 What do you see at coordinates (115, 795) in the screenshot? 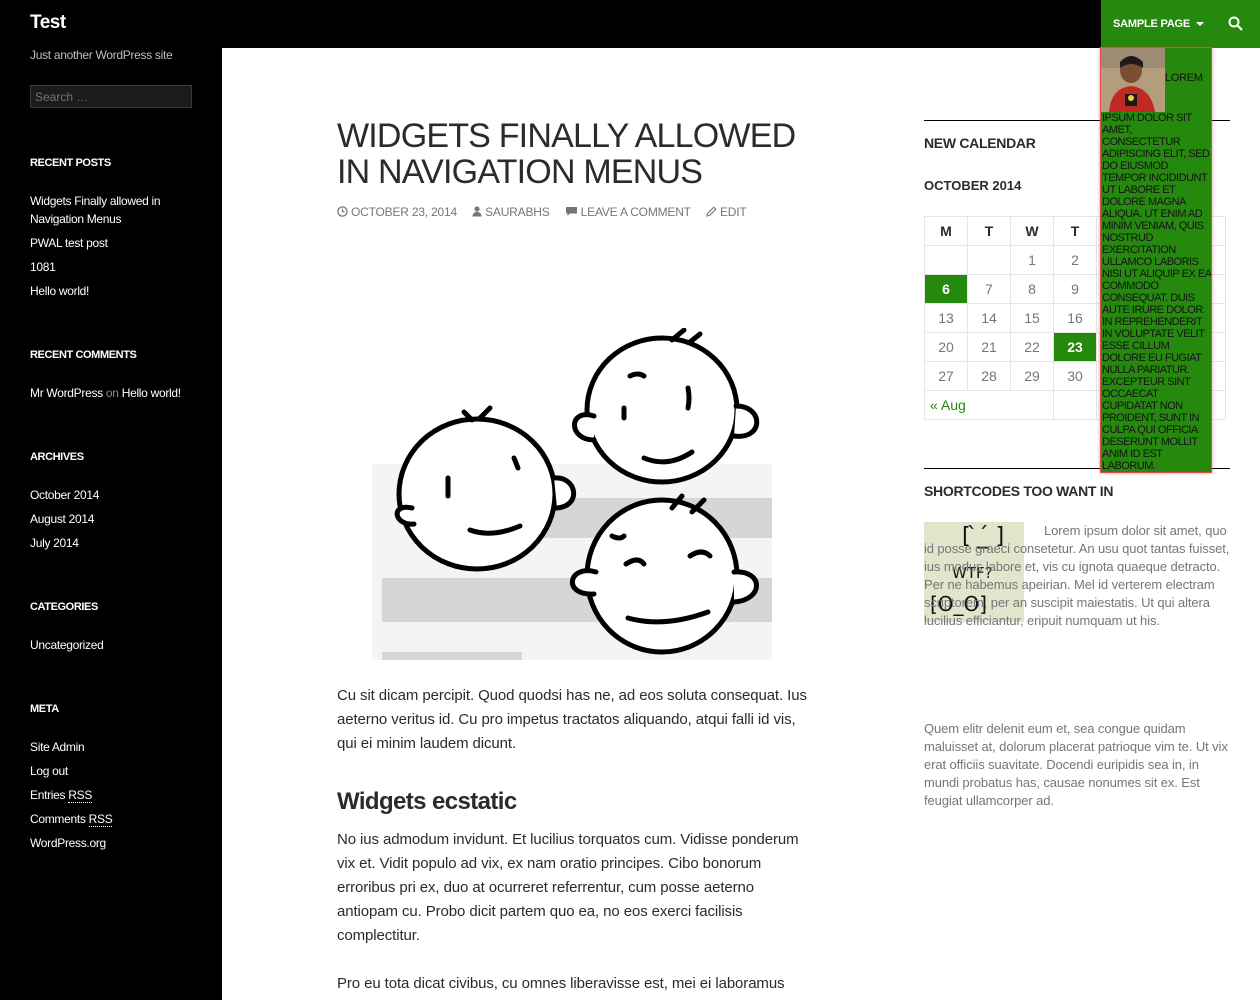
I see `entries-rss-link: Entries RSS` at bounding box center [115, 795].